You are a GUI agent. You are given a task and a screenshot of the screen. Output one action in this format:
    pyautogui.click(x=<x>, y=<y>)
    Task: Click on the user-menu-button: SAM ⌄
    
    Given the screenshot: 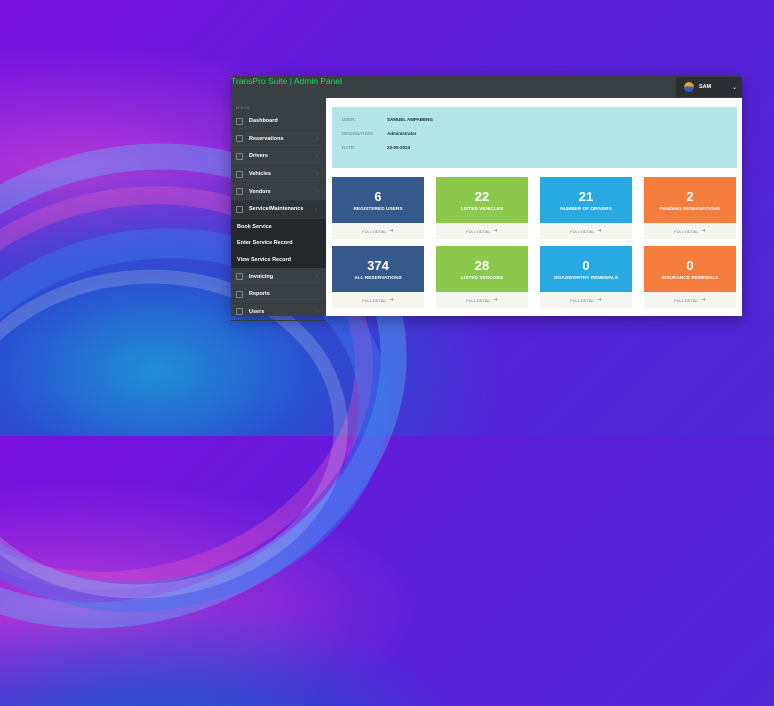 What is the action you would take?
    pyautogui.click(x=709, y=87)
    